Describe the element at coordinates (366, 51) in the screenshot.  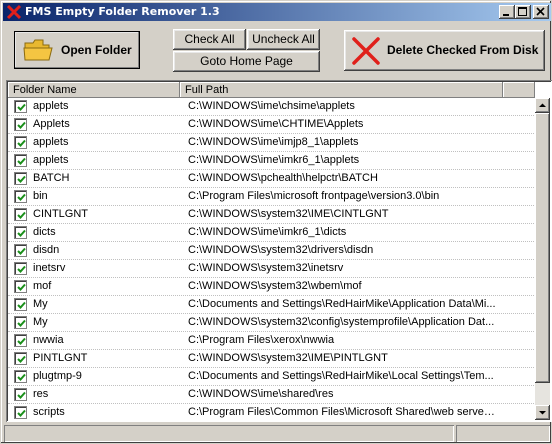
I see `delete-x-icon` at that location.